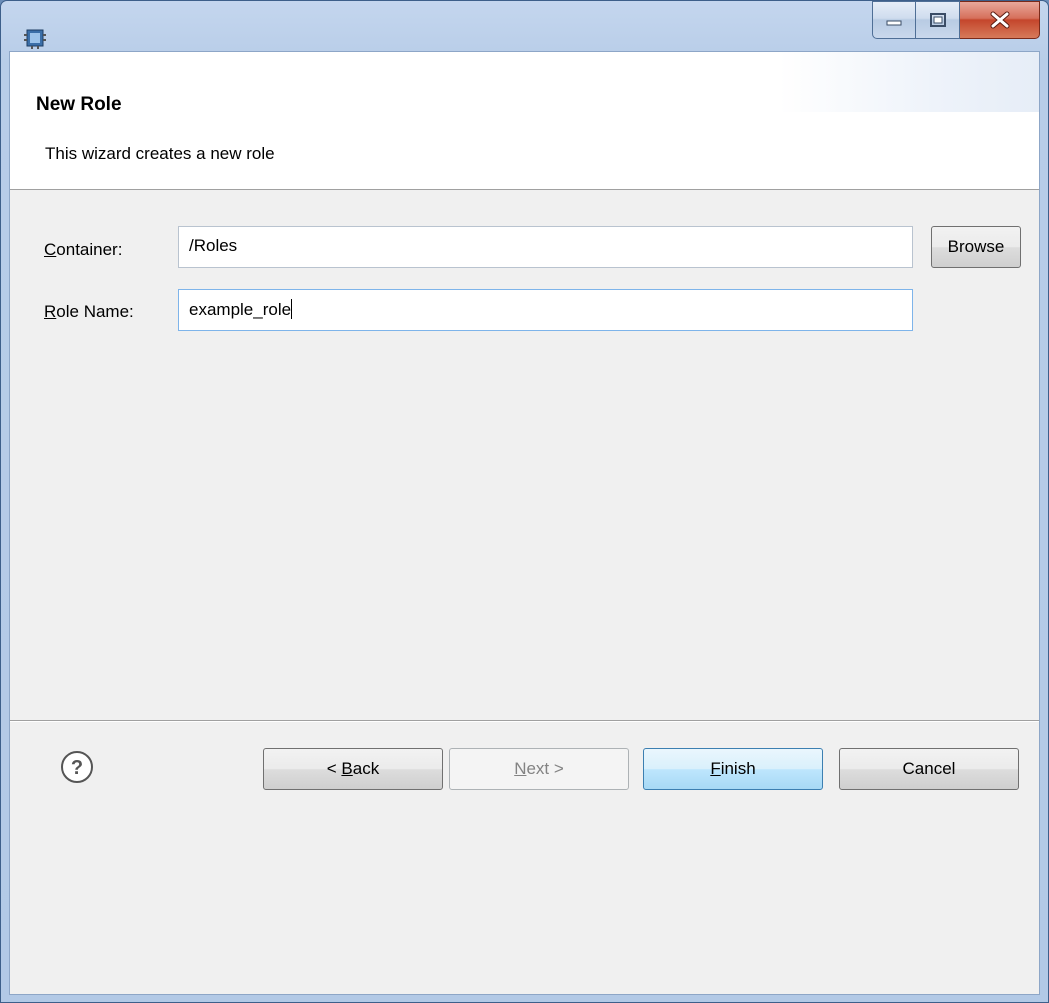  What do you see at coordinates (160, 153) in the screenshot?
I see `page-description: This wizard creates a new role` at bounding box center [160, 153].